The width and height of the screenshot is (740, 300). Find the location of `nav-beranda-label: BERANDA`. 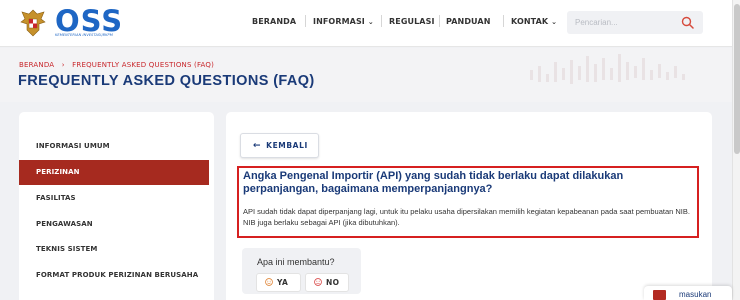

nav-beranda-label: BERANDA is located at coordinates (274, 21).